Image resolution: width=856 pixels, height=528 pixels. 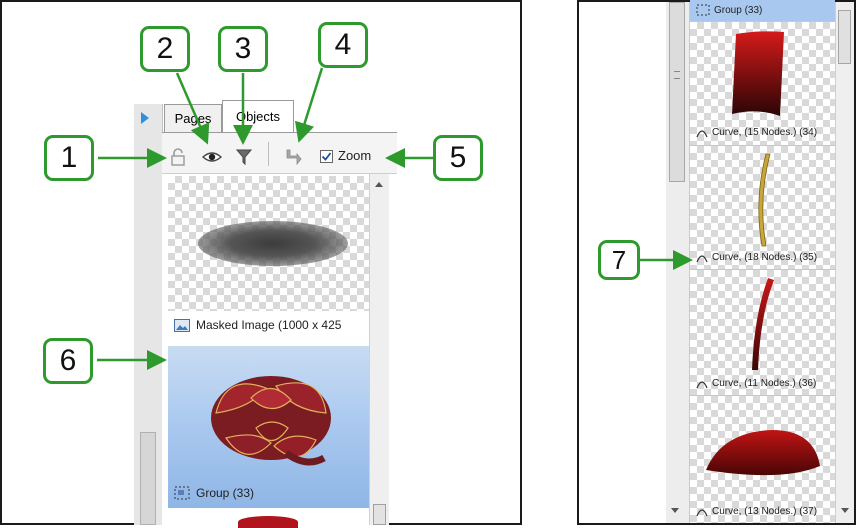 I want to click on callout-6-number: 6, so click(x=68, y=360).